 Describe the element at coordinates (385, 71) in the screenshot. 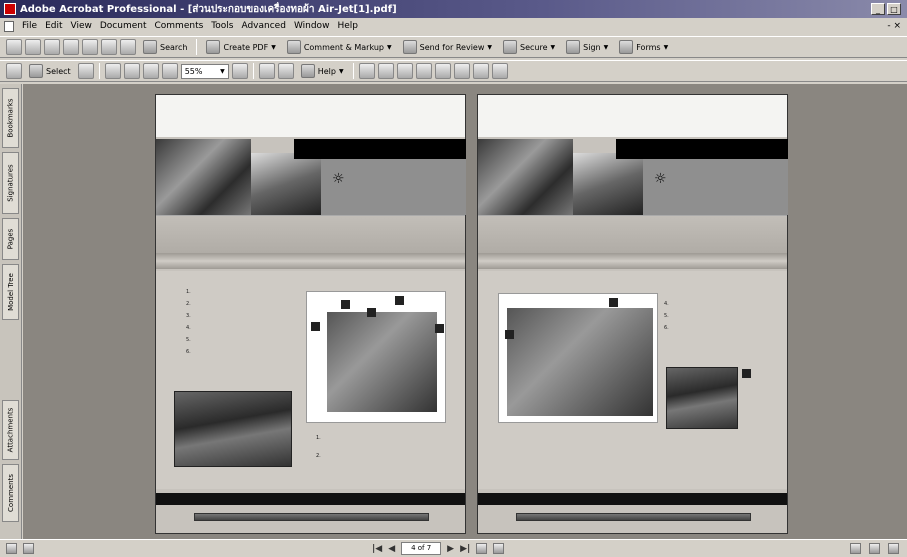

I see `measure-icon` at that location.